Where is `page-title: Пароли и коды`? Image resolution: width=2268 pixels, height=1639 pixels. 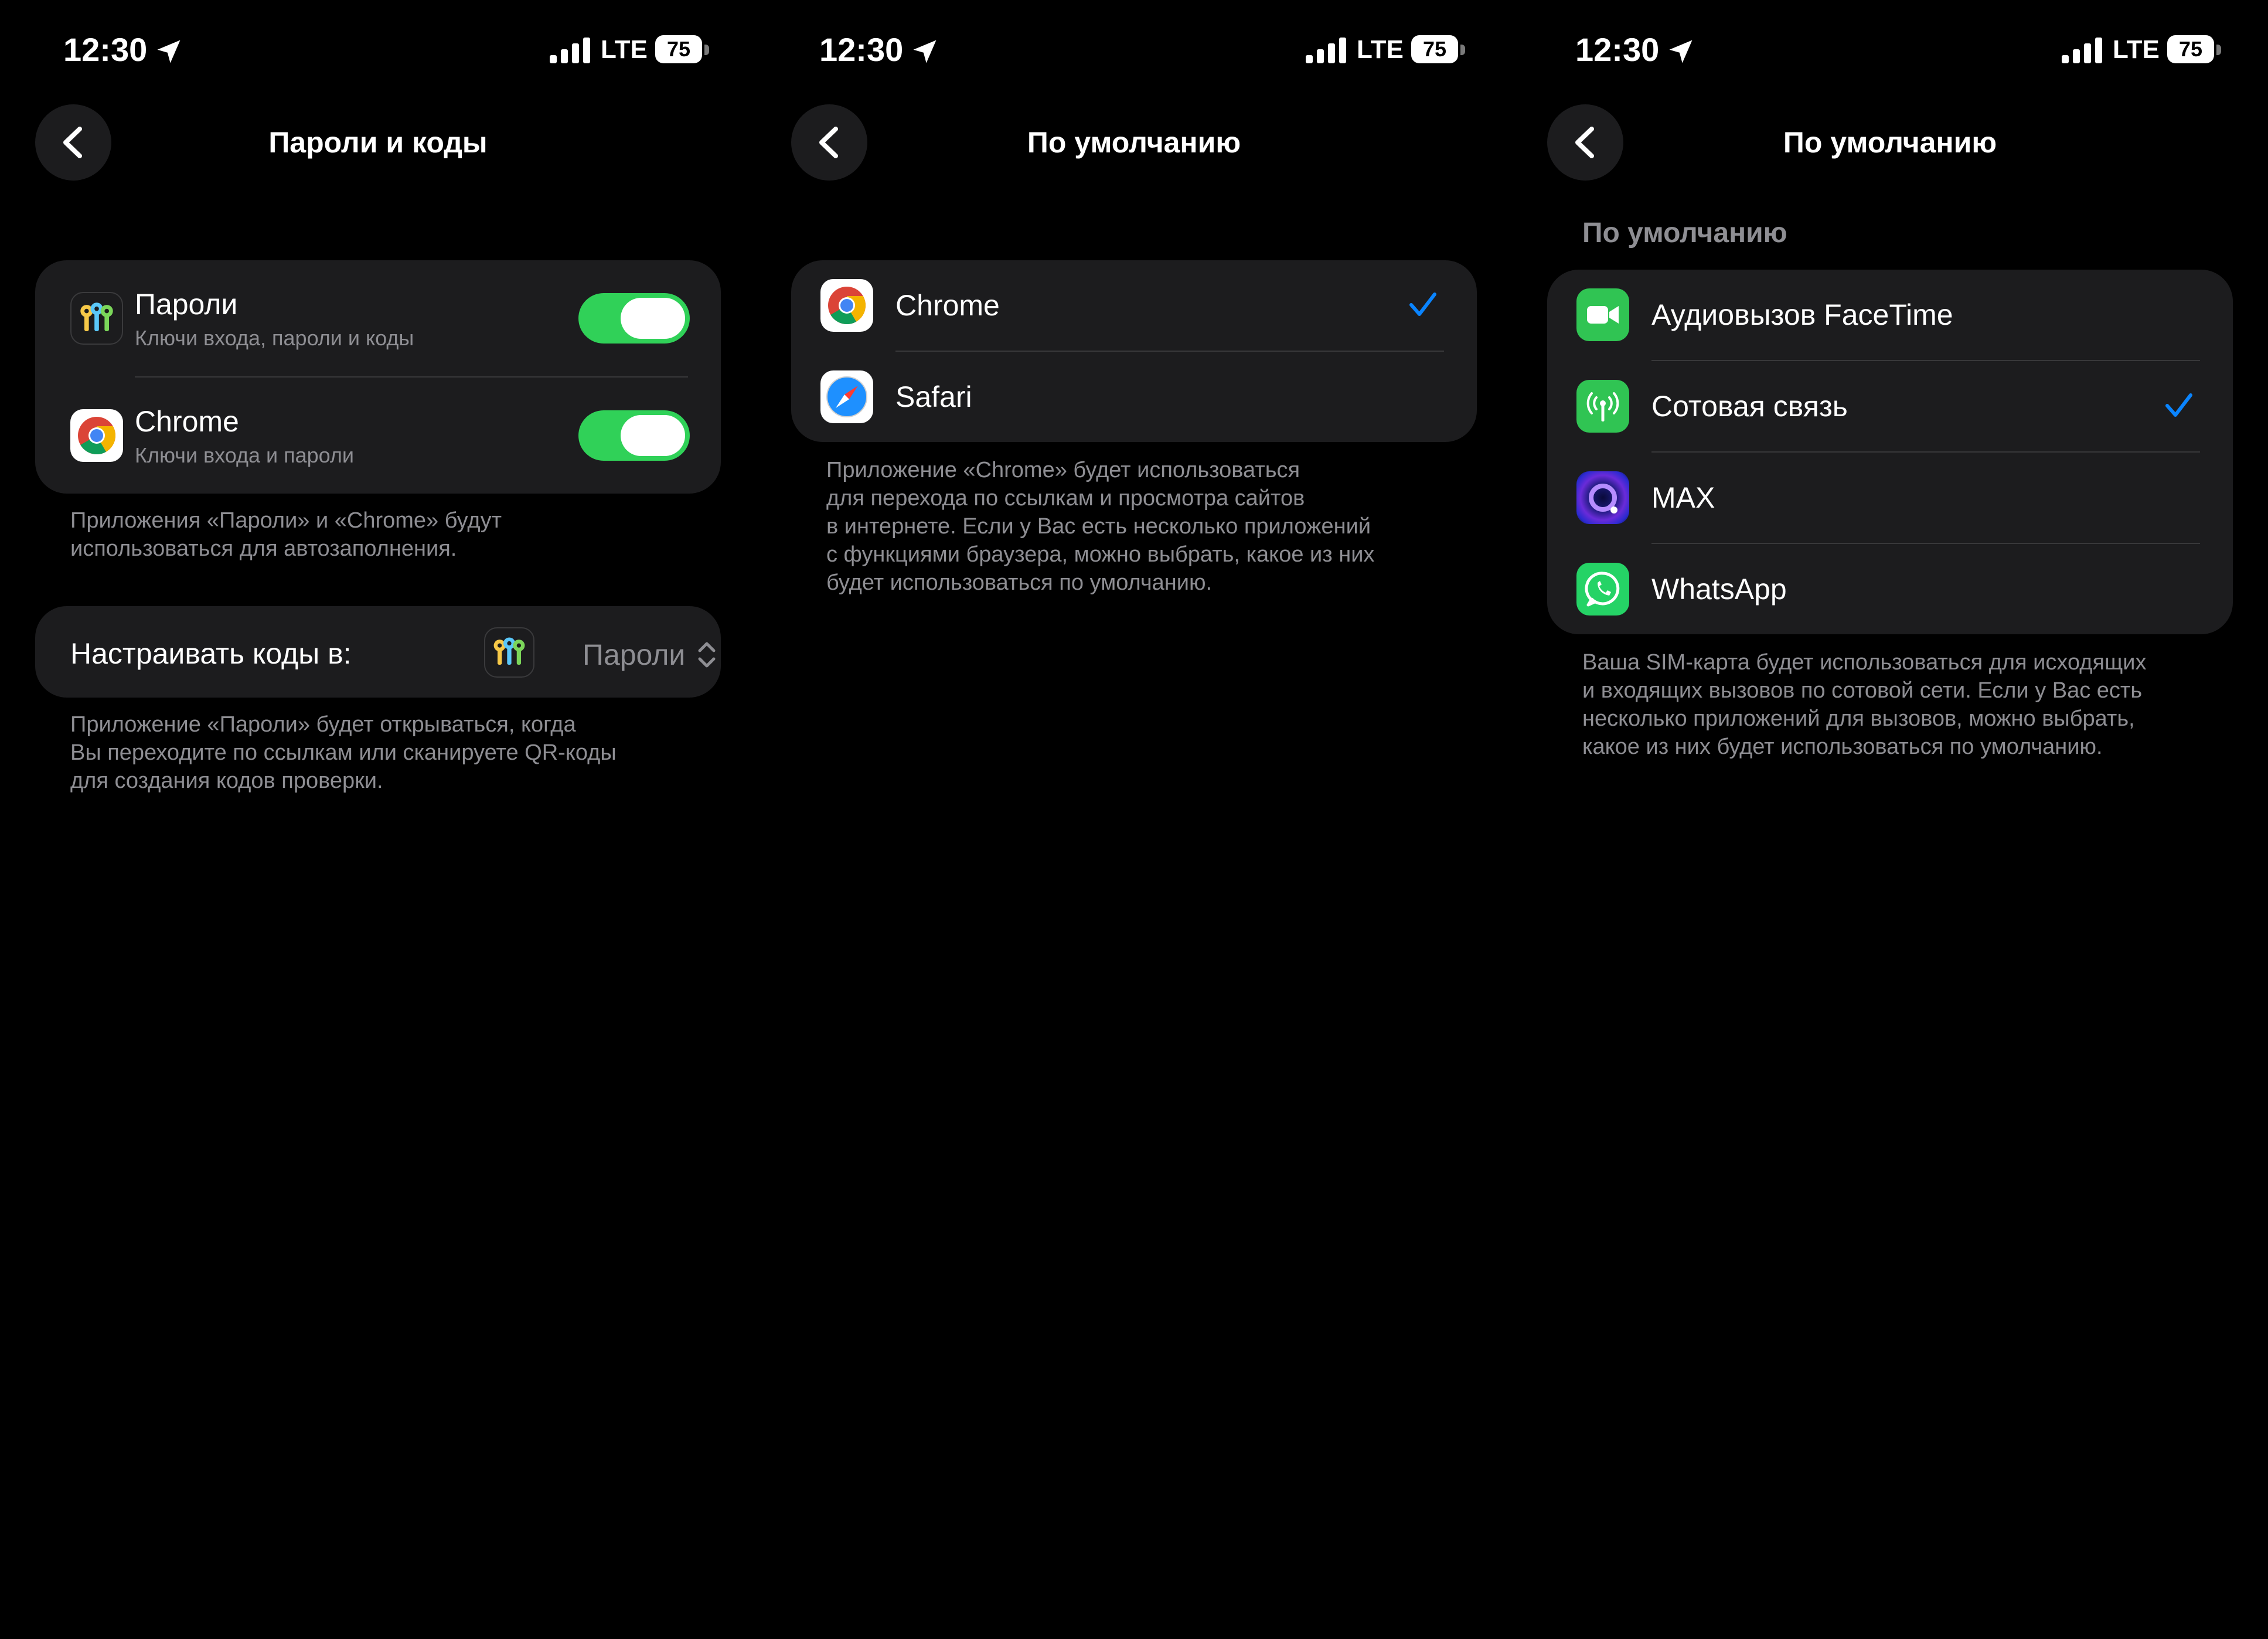
page-title: Пароли и коды is located at coordinates (378, 142).